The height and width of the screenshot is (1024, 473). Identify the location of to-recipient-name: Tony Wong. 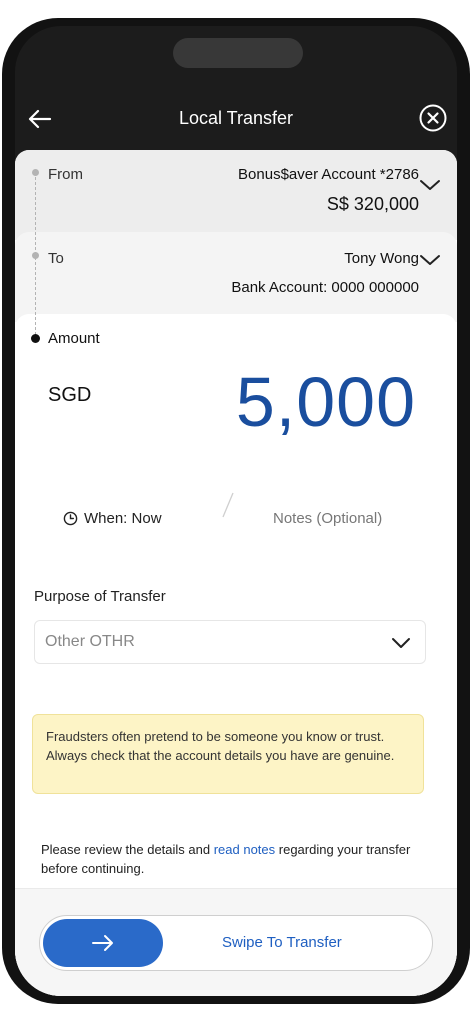
(381, 258).